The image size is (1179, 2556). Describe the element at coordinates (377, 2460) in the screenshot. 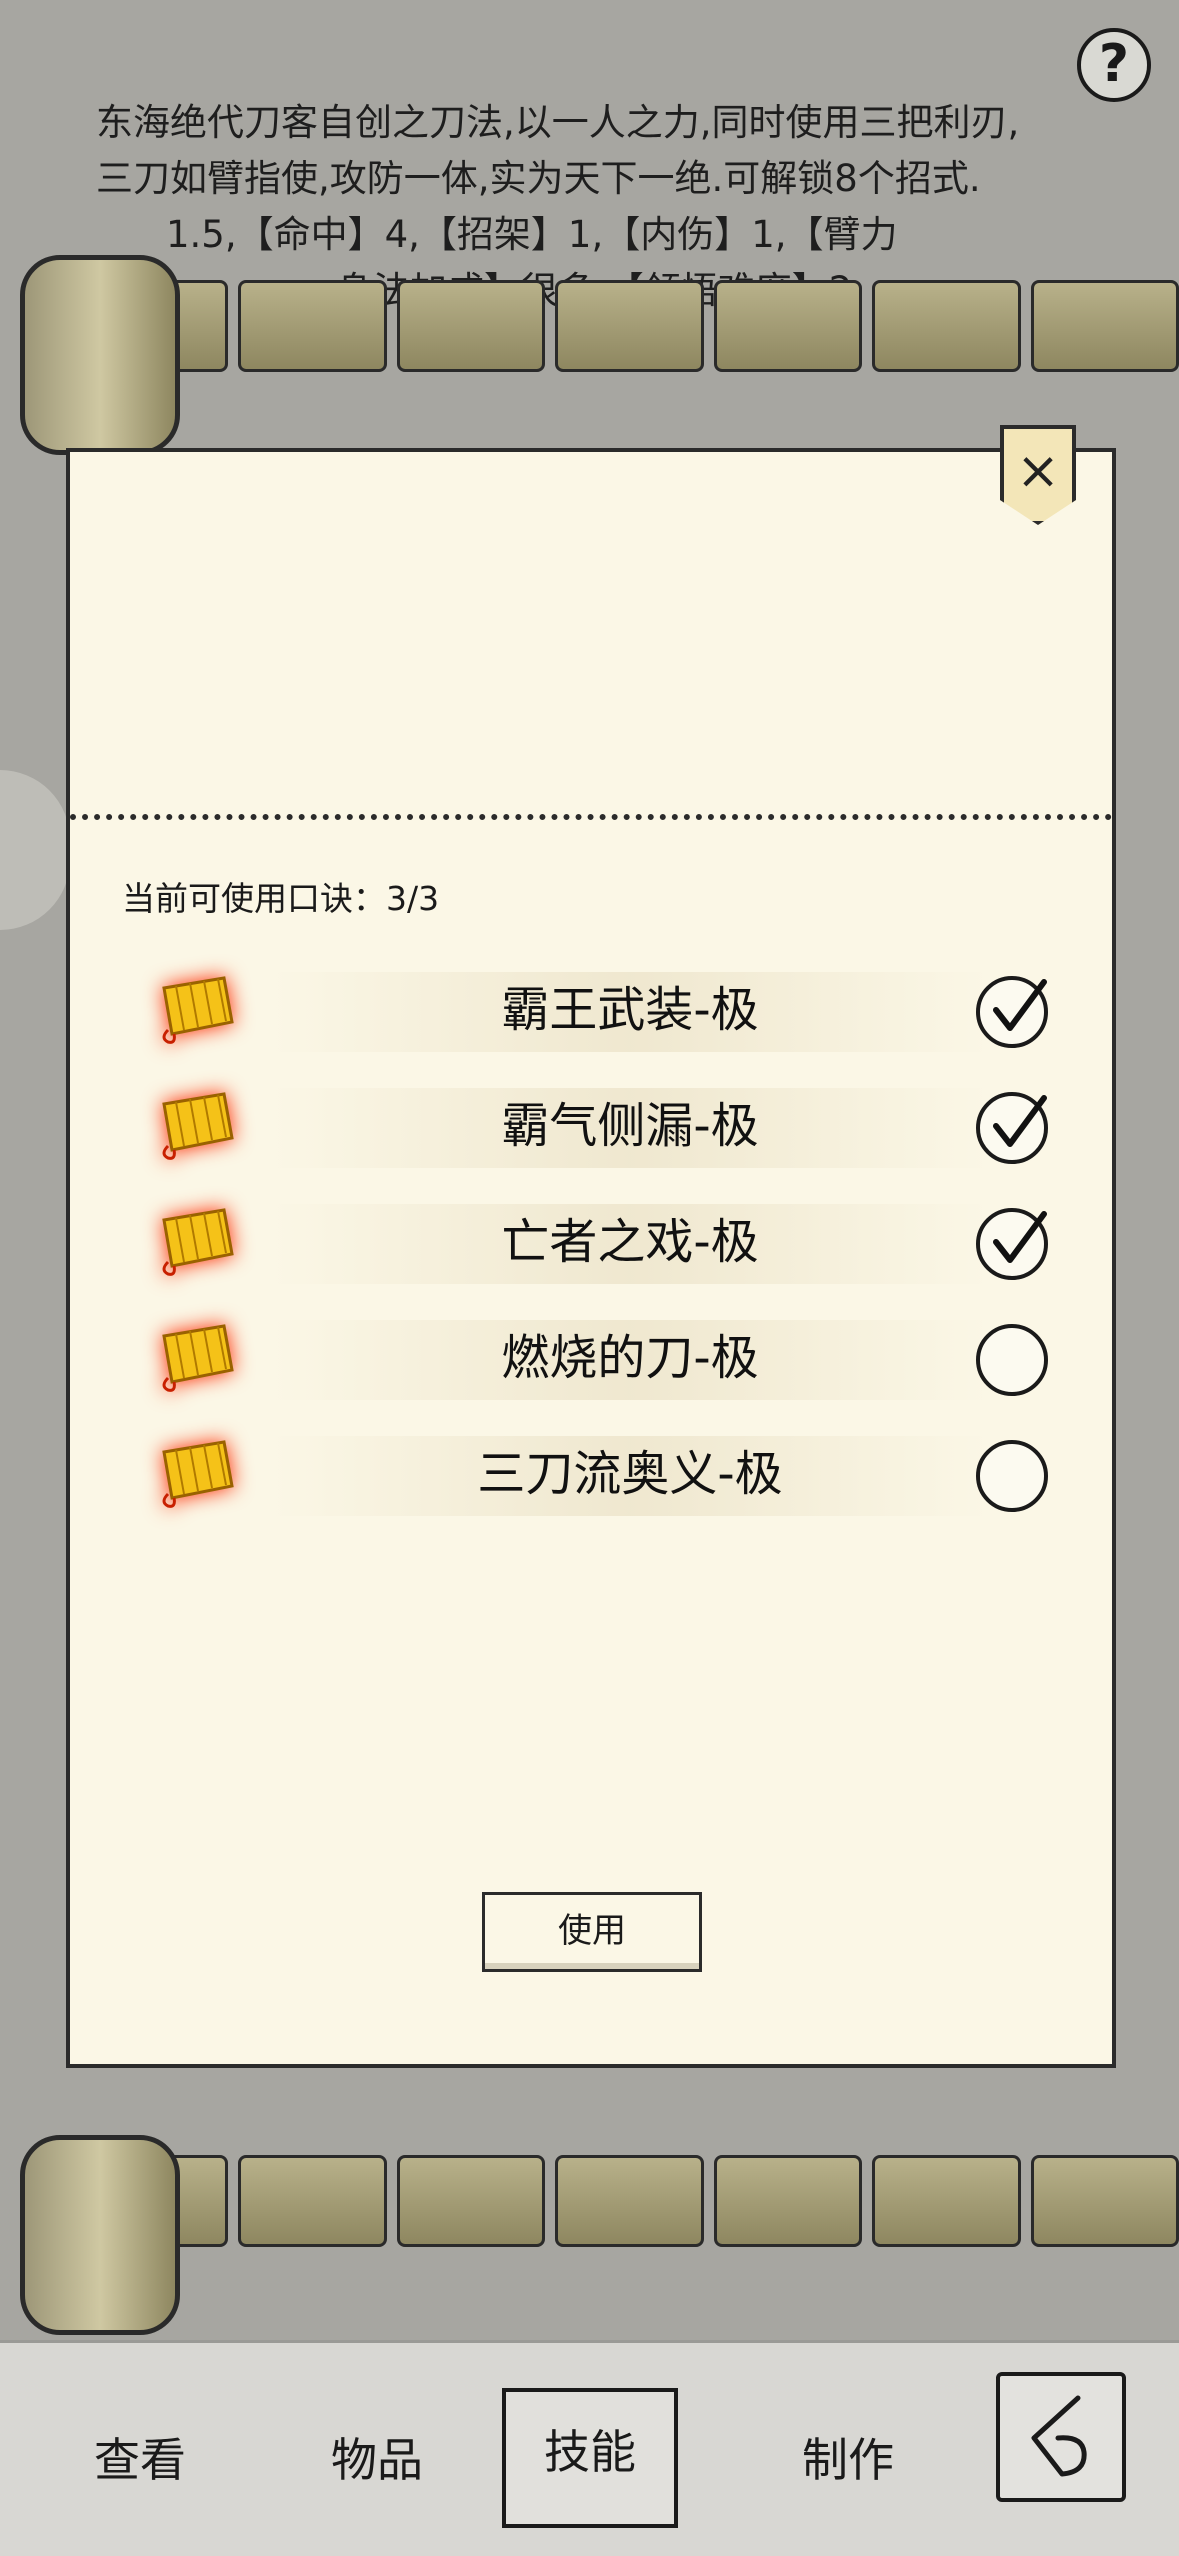

I see `tab-items: 物品` at that location.